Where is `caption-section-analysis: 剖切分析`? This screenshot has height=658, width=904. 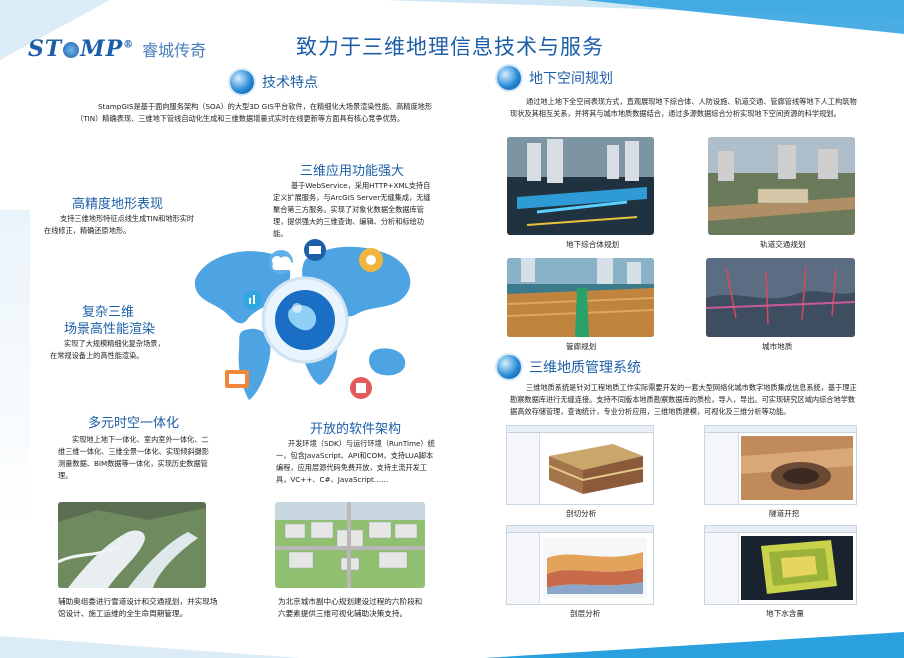
caption-section-analysis: 剖切分析 is located at coordinates (581, 513).